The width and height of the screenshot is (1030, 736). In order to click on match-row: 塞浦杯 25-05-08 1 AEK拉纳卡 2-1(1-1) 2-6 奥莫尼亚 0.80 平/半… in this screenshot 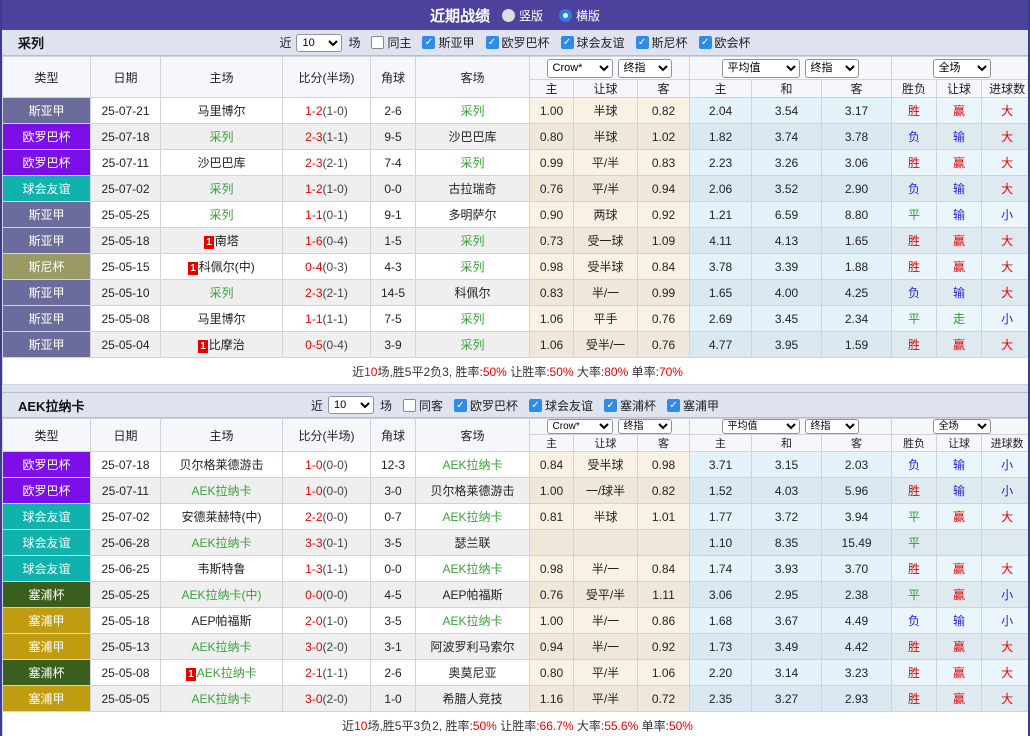, I will do `click(515, 673)`.